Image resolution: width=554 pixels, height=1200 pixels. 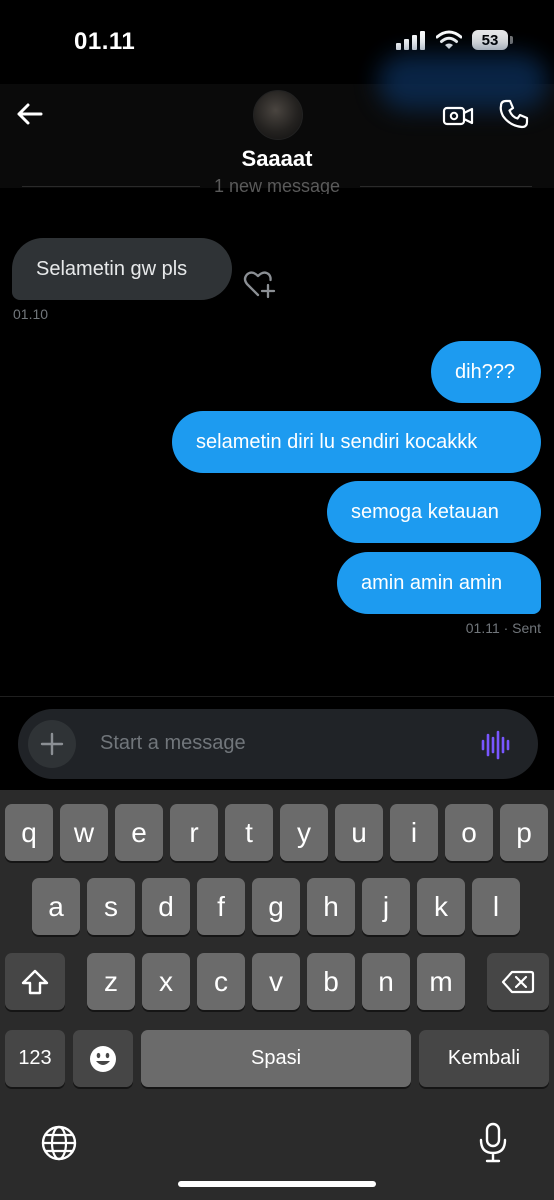 What do you see at coordinates (249, 832) in the screenshot?
I see `key-t: t` at bounding box center [249, 832].